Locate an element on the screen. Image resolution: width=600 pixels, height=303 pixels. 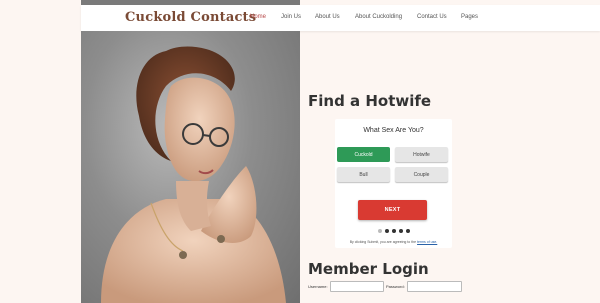
nav-item-about-us: About Us is located at coordinates (327, 17).